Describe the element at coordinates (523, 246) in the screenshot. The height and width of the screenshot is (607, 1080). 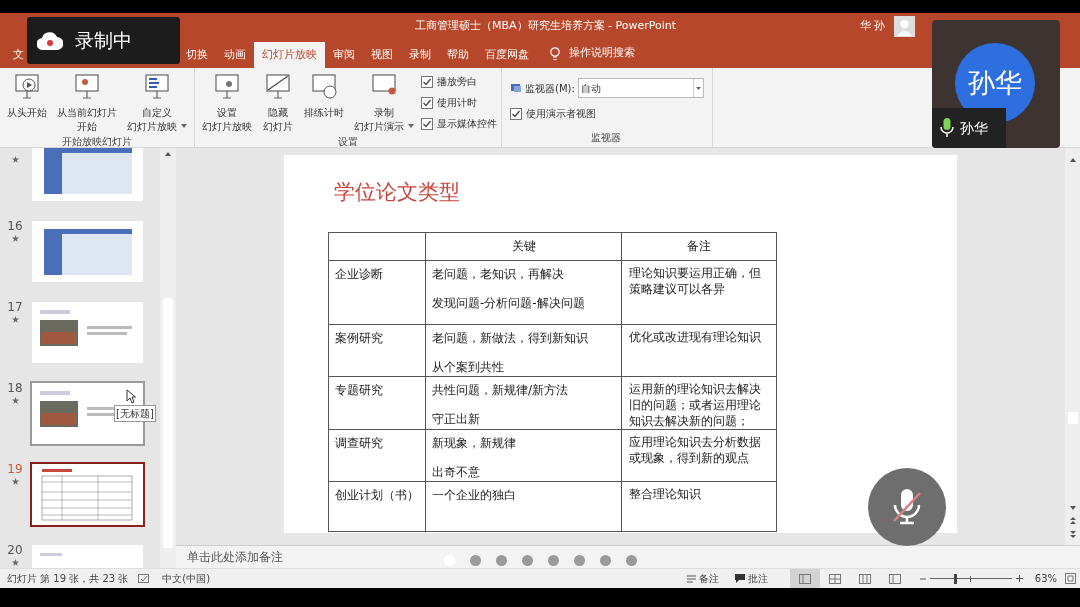
I see `table-header-cell: 关键` at that location.